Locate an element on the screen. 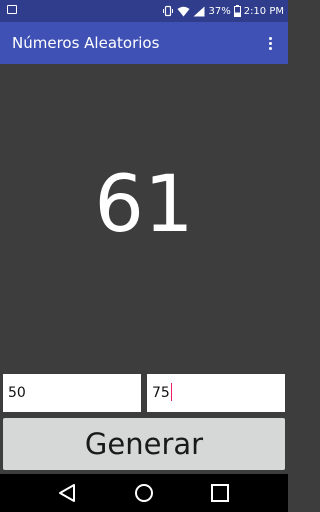 The image size is (320, 512). overflow-menu-icon is located at coordinates (270, 43).